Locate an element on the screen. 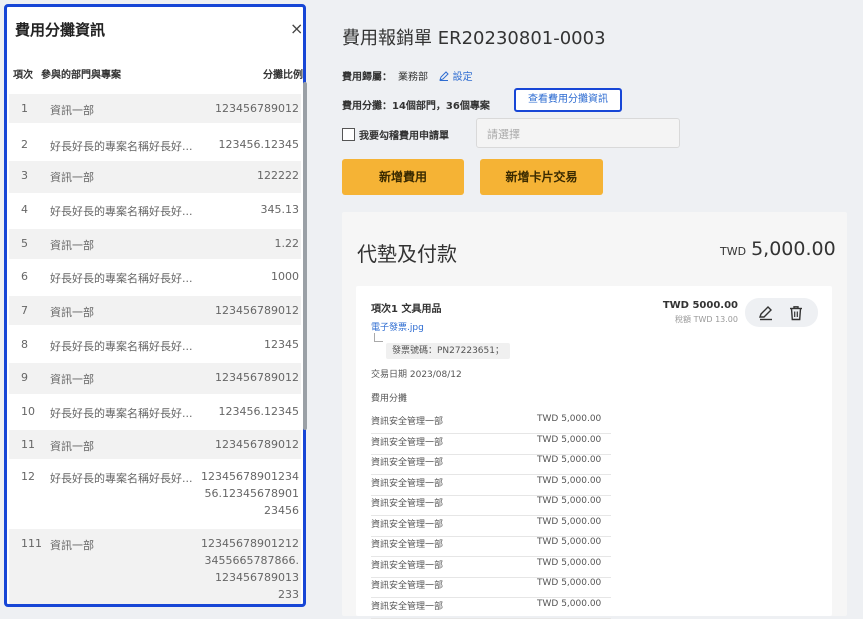  table-row: 10 好長好長的專案名稱好長好... 123456.12345 is located at coordinates (155, 411).